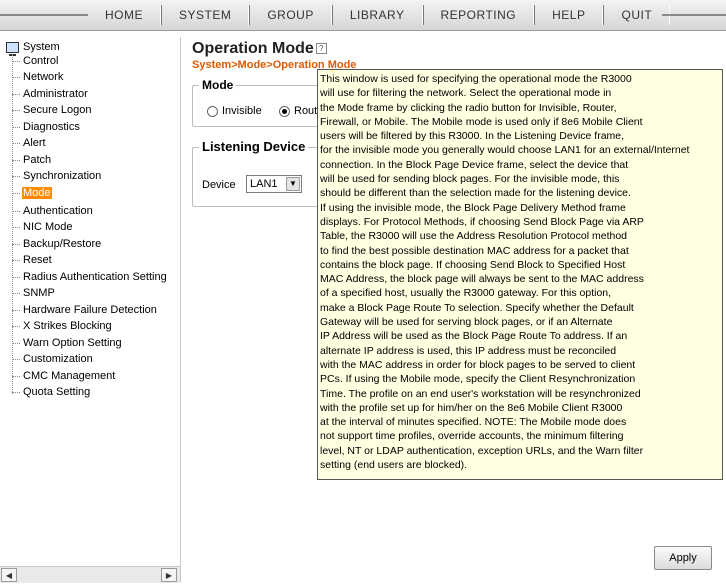  What do you see at coordinates (212, 111) in the screenshot?
I see `radio-invisible` at bounding box center [212, 111].